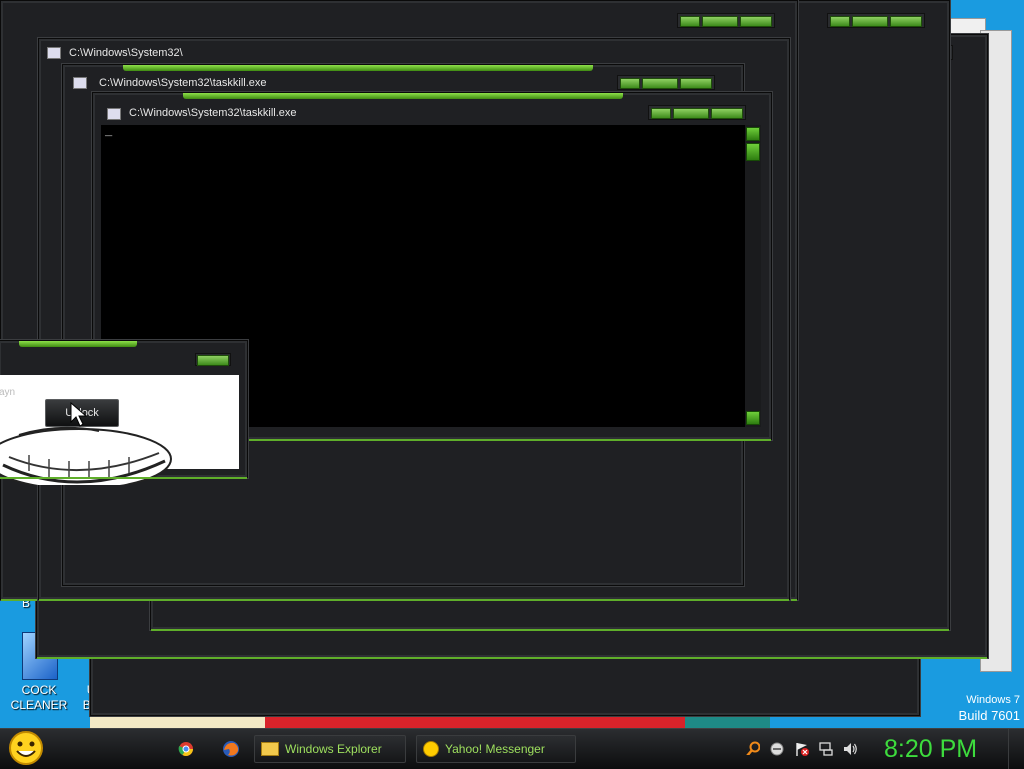  I want to click on window-back-title: C:\Windows\System32\, so click(126, 53).